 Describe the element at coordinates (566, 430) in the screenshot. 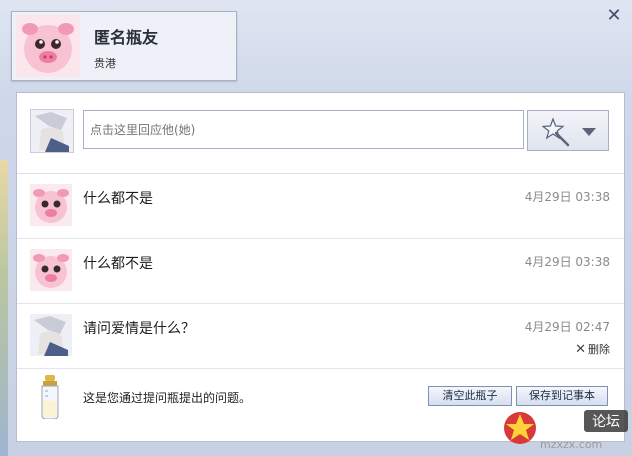

I see `watermark-logo: 论坛 mzxzx.com` at that location.